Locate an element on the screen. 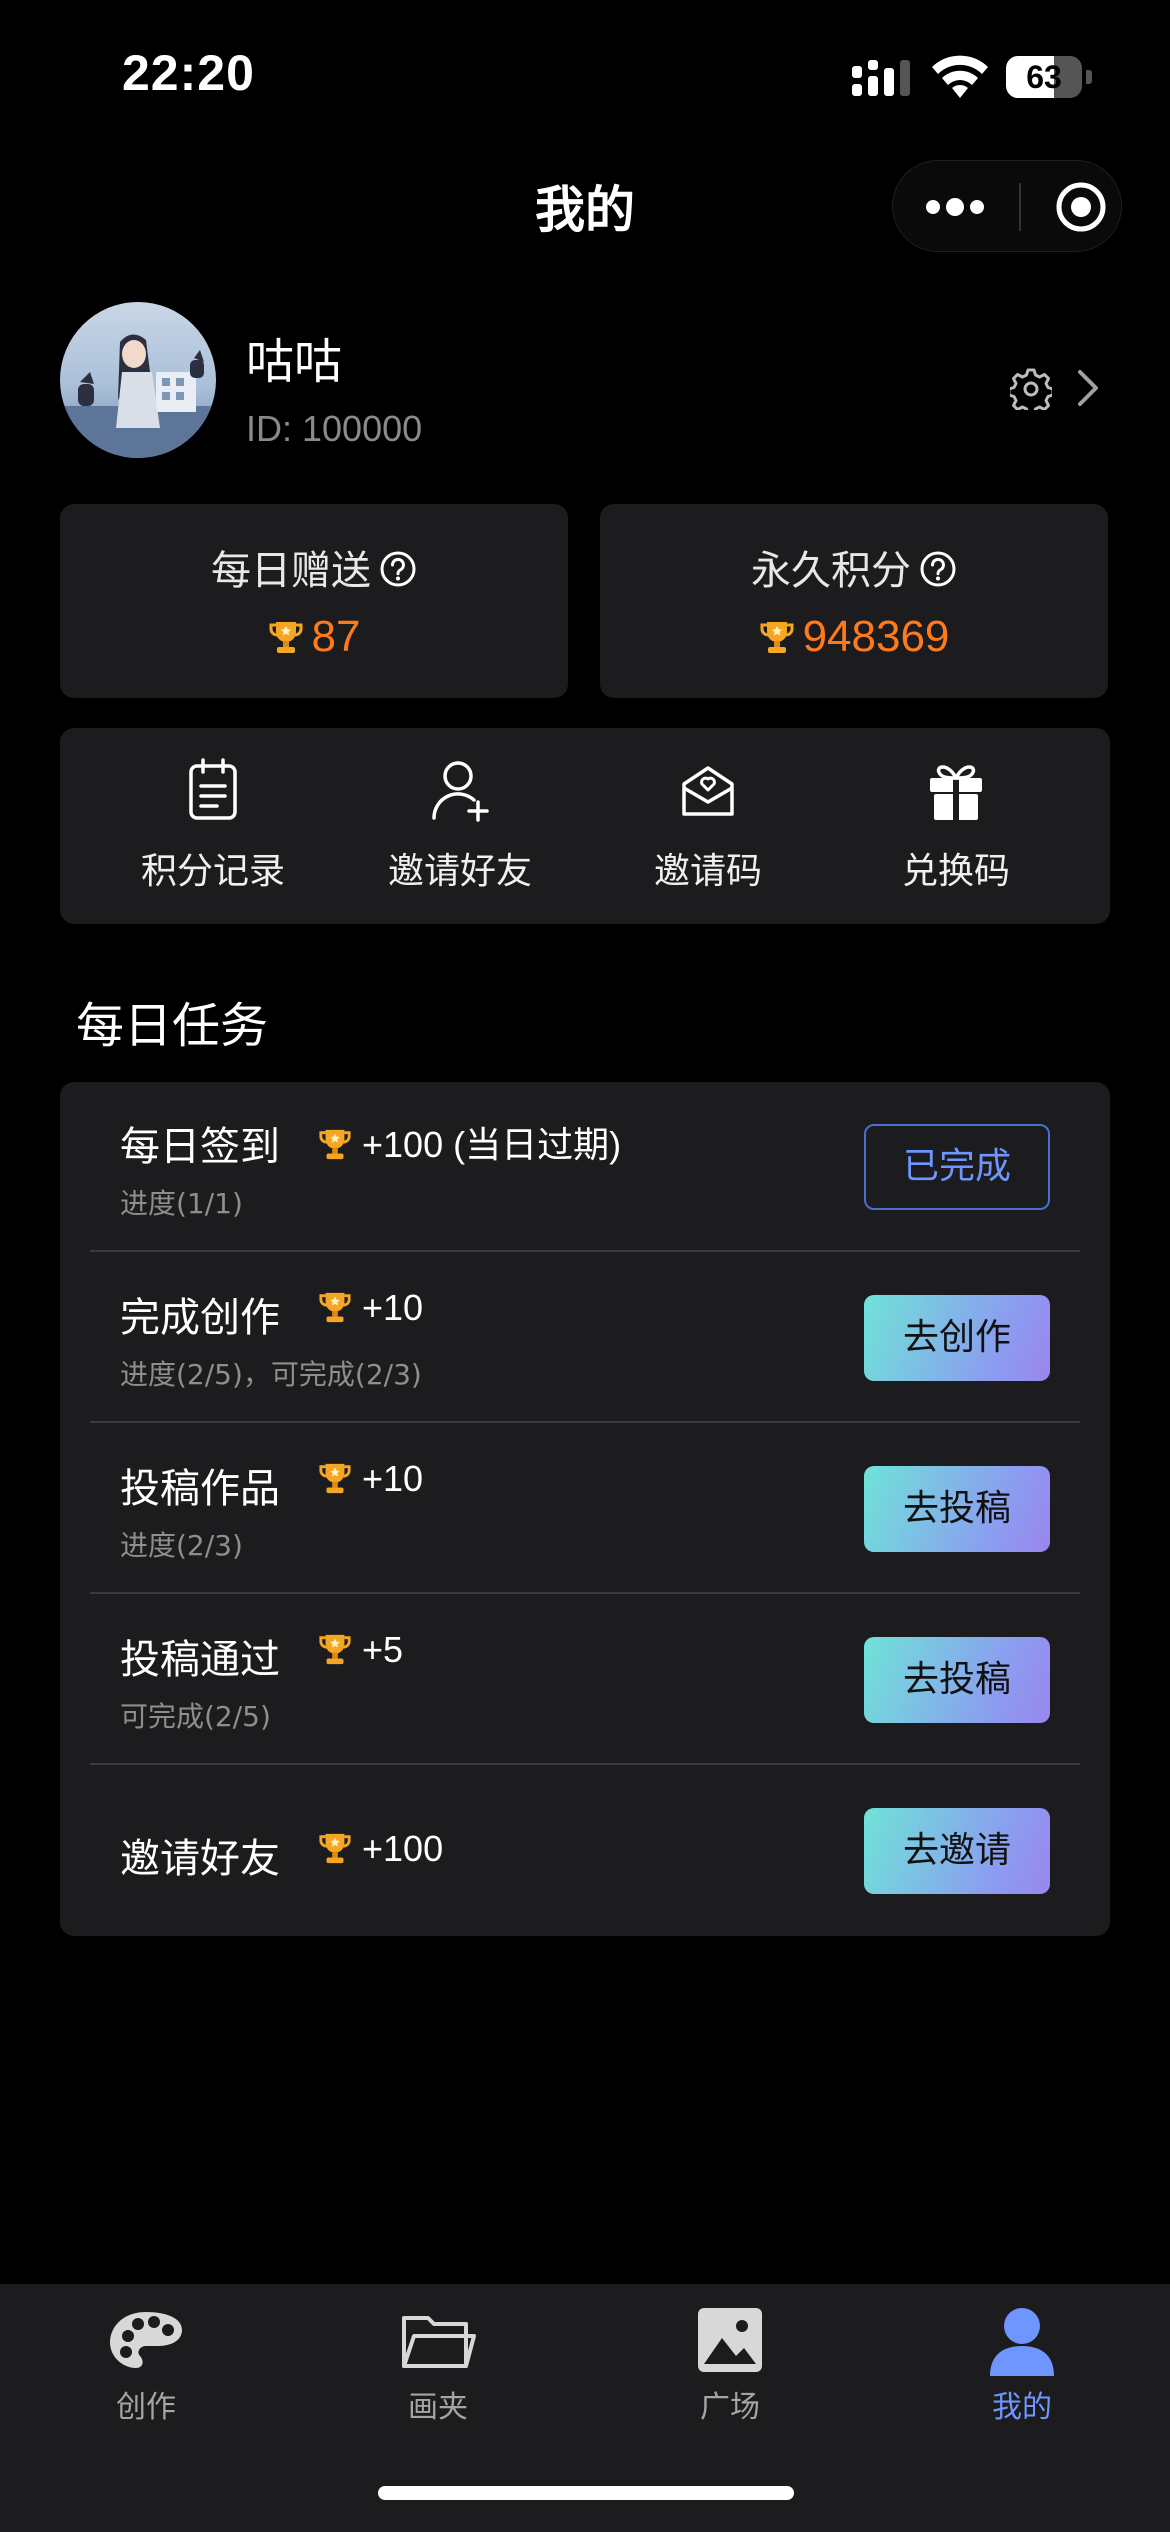 Image resolution: width=1170 pixels, height=2532 pixels. task-progress: 进度(2/3) is located at coordinates (181, 1545).